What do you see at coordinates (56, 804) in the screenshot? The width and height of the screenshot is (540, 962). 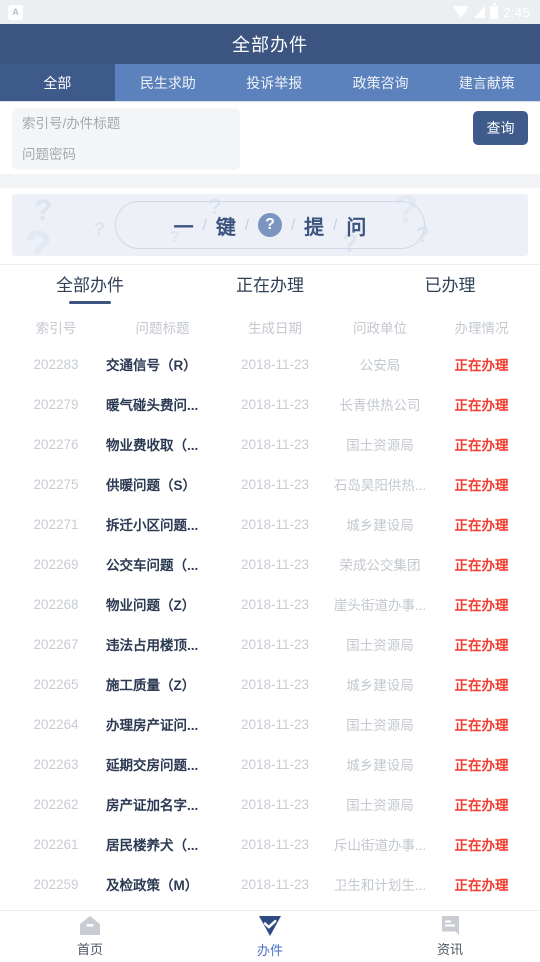 I see `cell-index: 202262` at bounding box center [56, 804].